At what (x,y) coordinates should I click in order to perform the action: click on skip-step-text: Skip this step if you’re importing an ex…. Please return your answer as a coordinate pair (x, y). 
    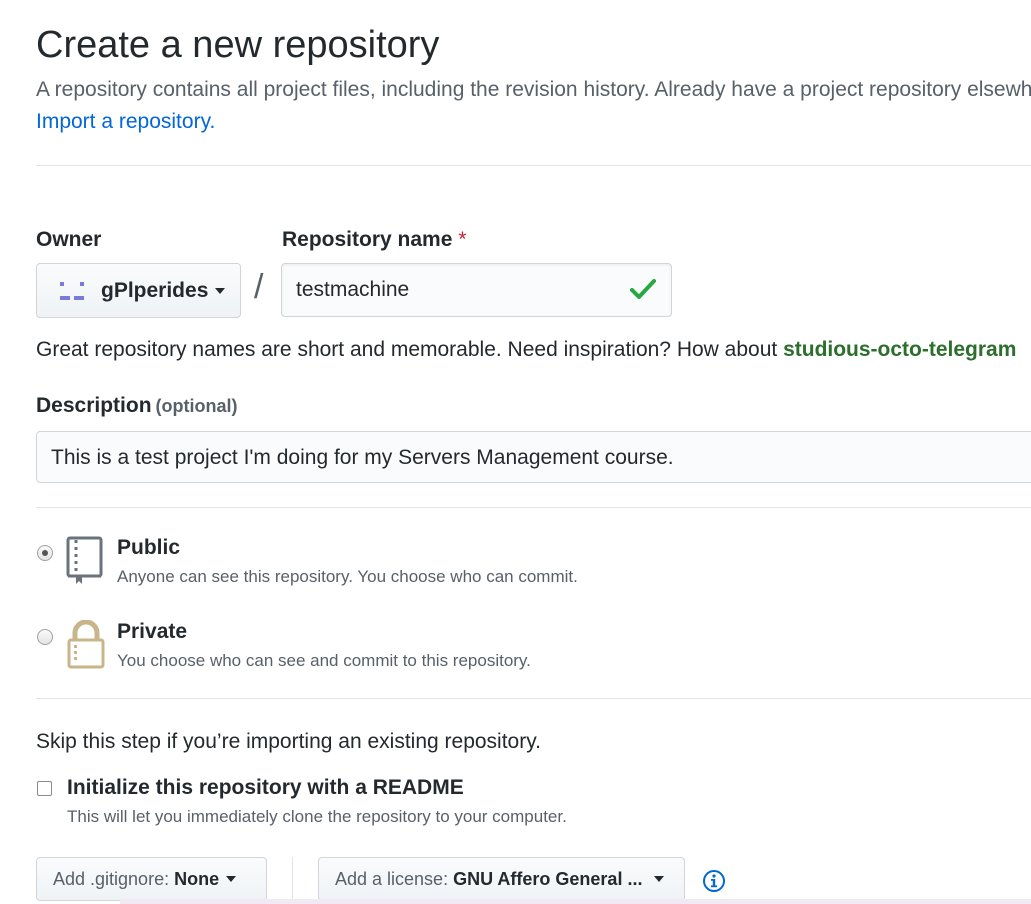
    Looking at the image, I should click on (289, 741).